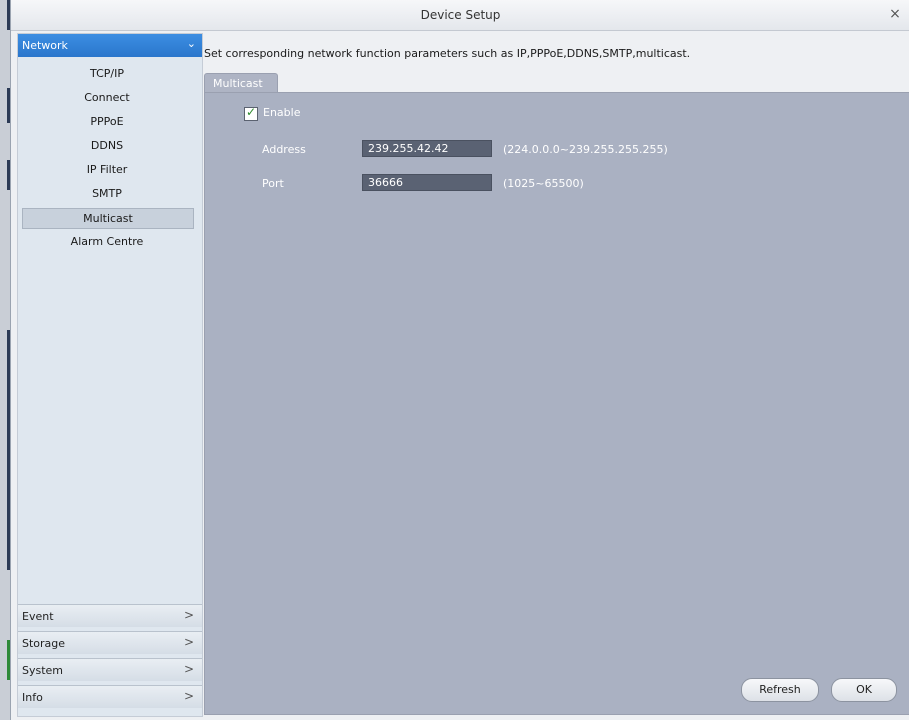 The width and height of the screenshot is (909, 720). Describe the element at coordinates (427, 148) in the screenshot. I see `address-field` at that location.